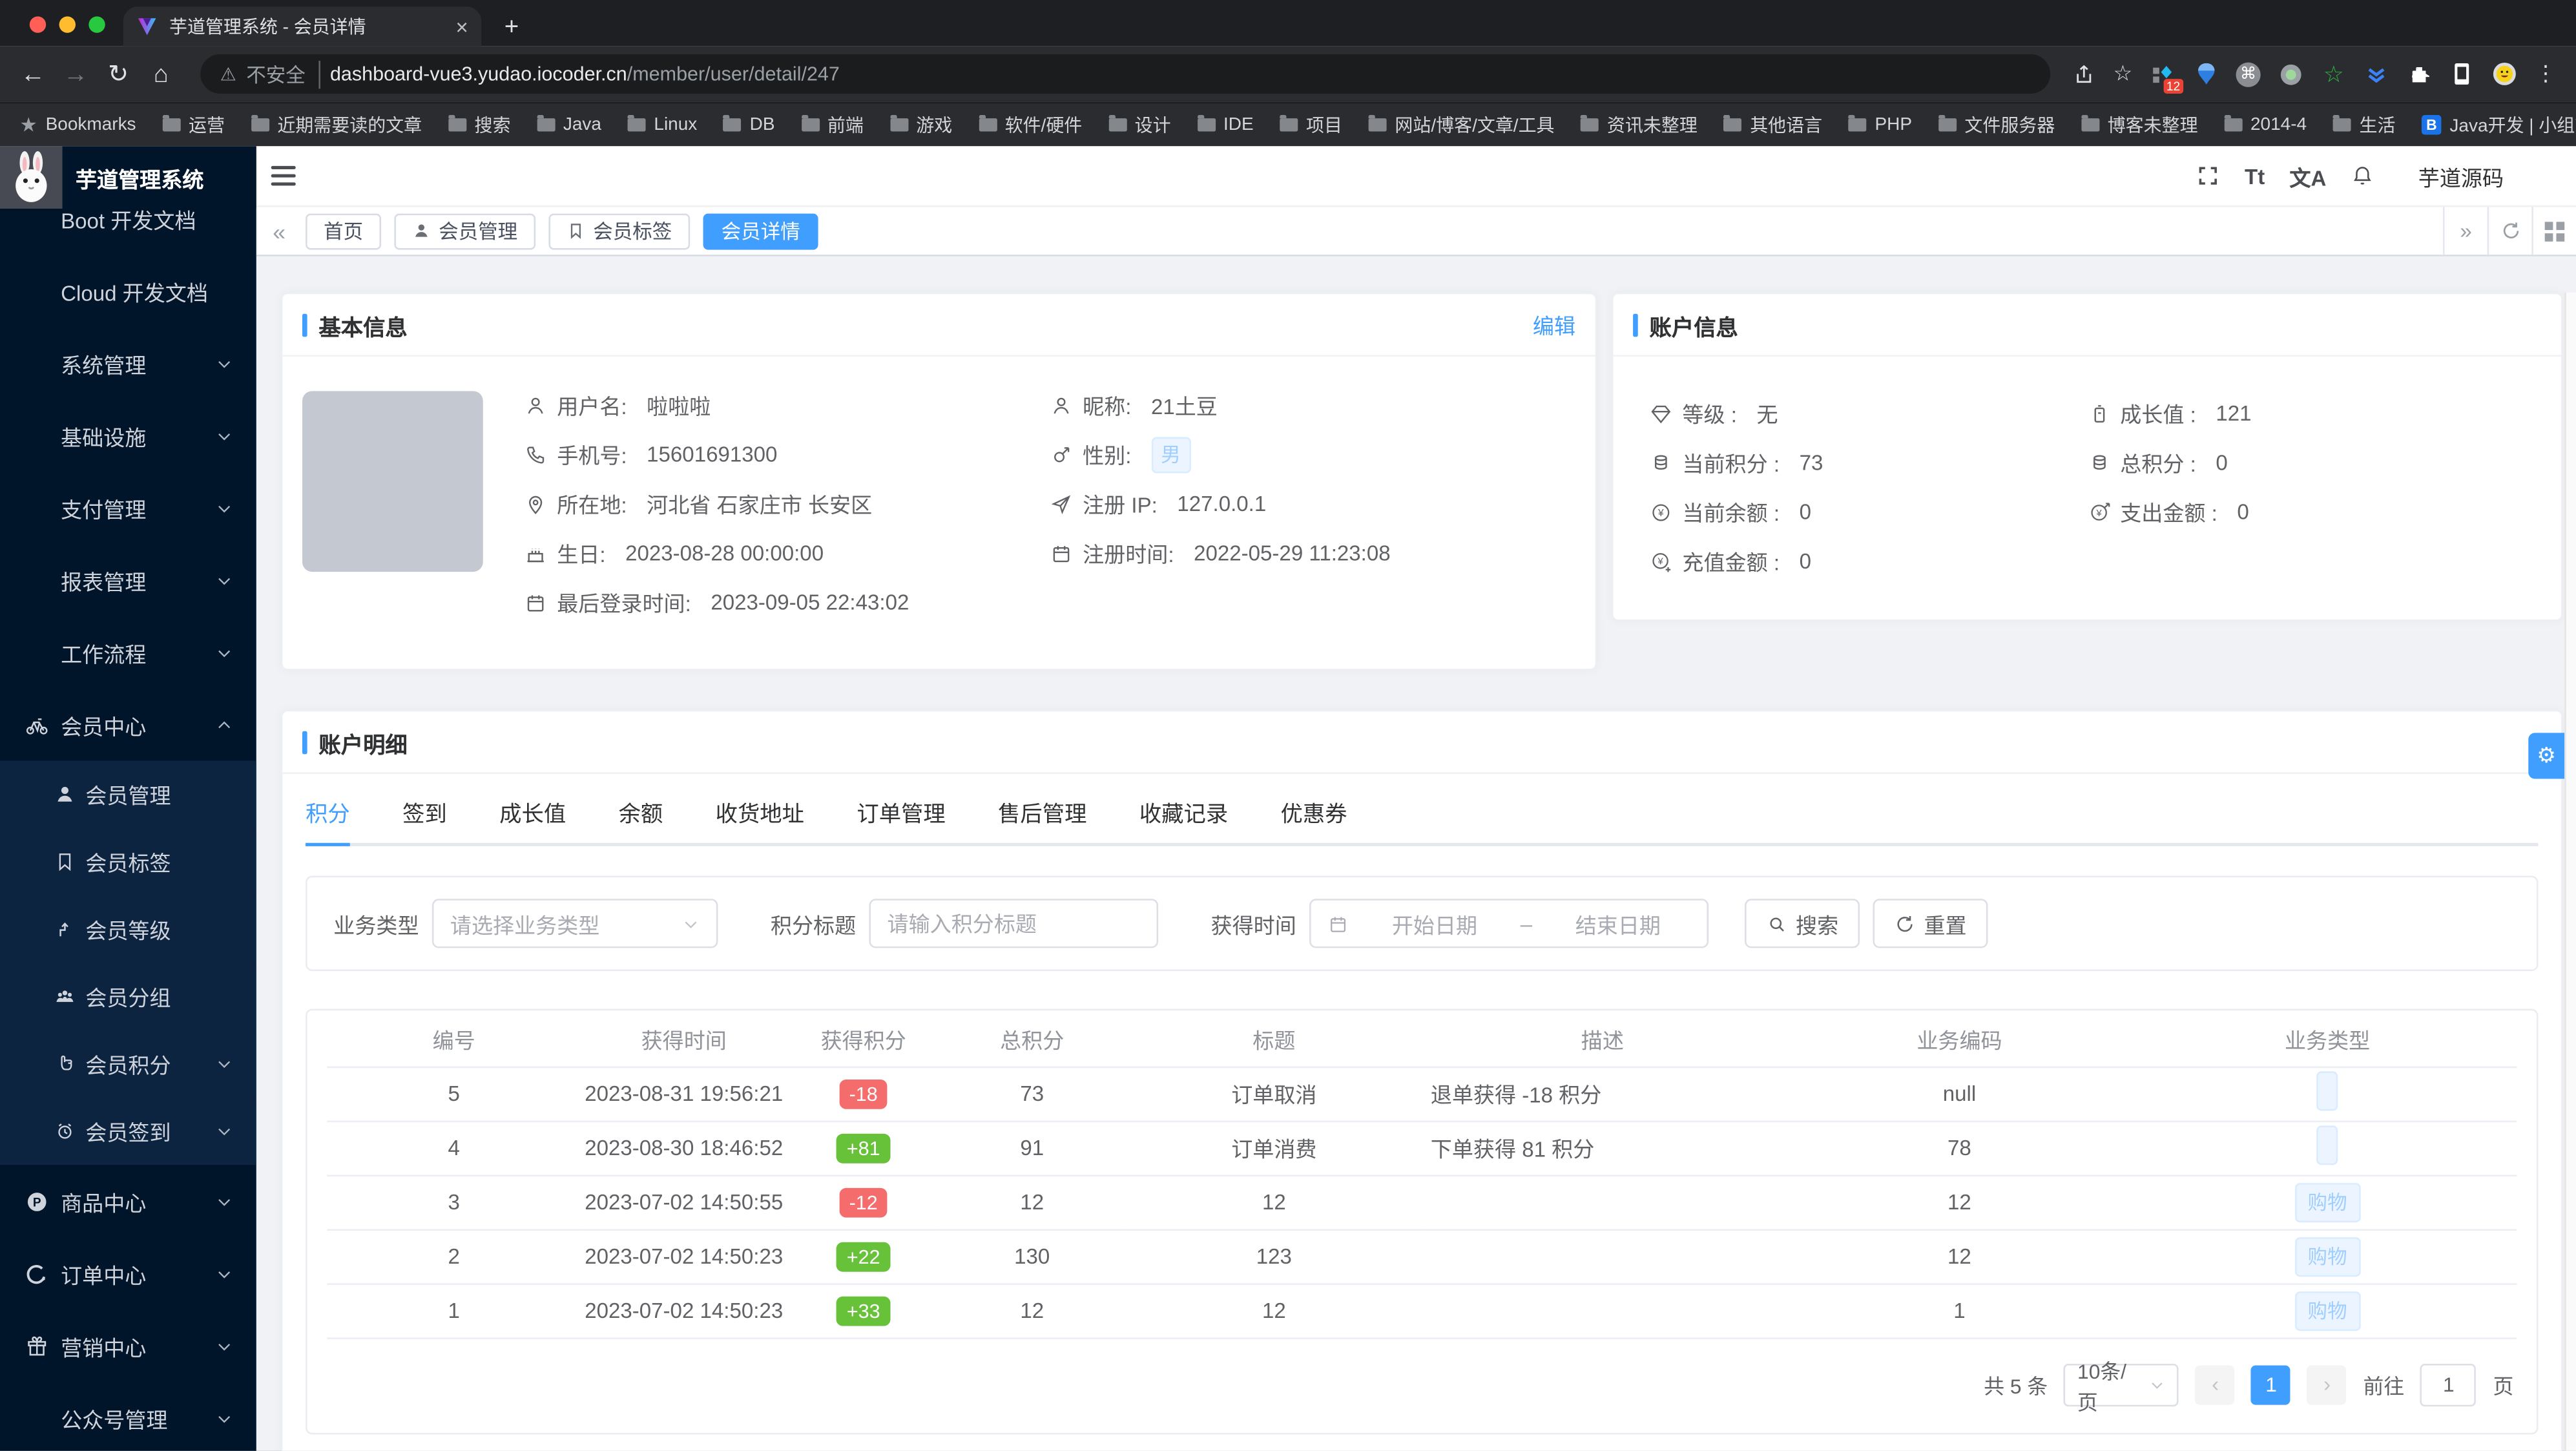 This screenshot has width=2576, height=1451. Describe the element at coordinates (532, 819) in the screenshot. I see `tab-growth: 成长值` at that location.